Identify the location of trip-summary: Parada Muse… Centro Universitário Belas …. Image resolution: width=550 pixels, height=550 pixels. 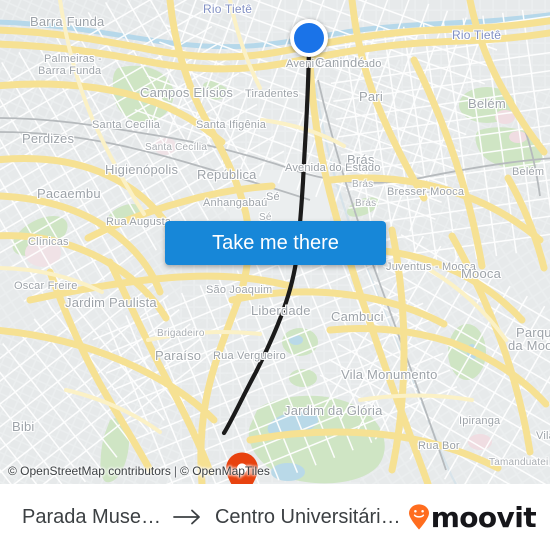
(201, 517).